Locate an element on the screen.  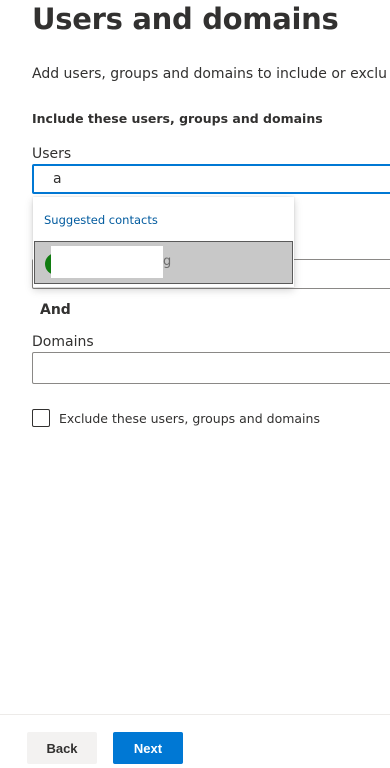
and-label: And is located at coordinates (55, 310).